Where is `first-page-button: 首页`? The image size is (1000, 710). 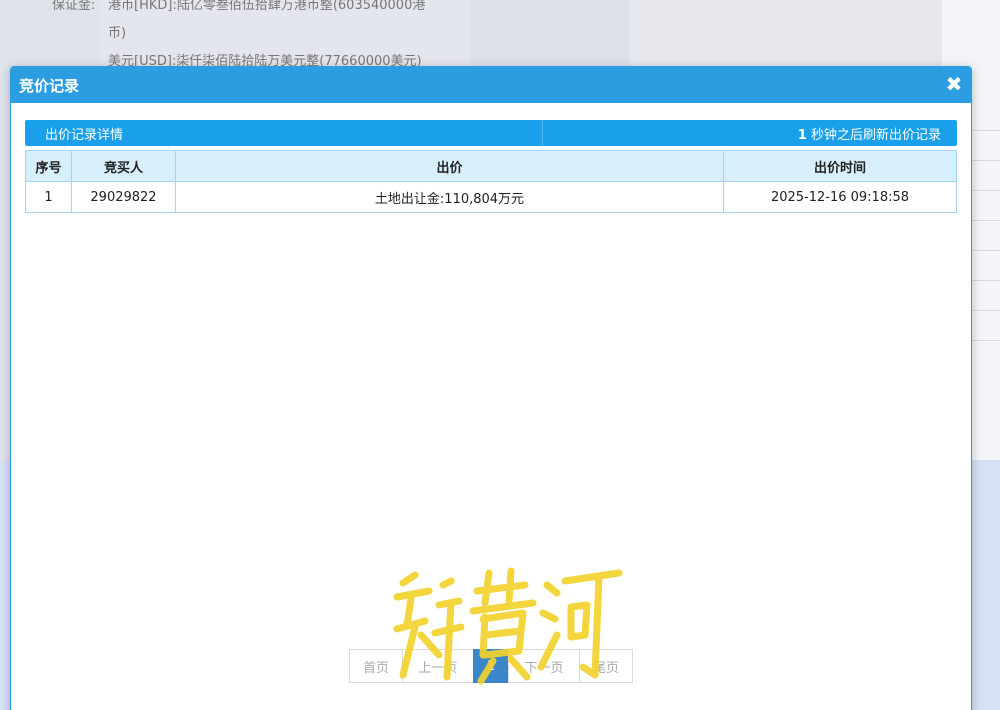 first-page-button: 首页 is located at coordinates (376, 666).